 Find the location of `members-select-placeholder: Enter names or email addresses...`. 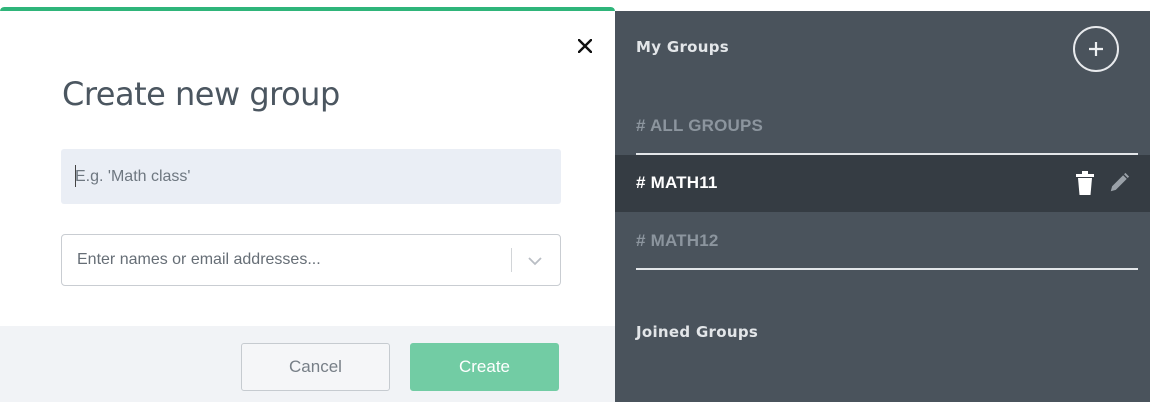

members-select-placeholder: Enter names or email addresses... is located at coordinates (199, 259).